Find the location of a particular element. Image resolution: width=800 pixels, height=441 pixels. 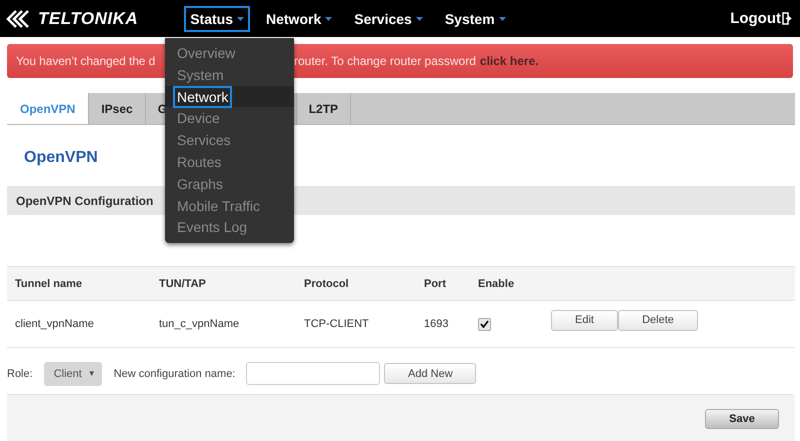

table-cell: 1693 is located at coordinates (443, 324).